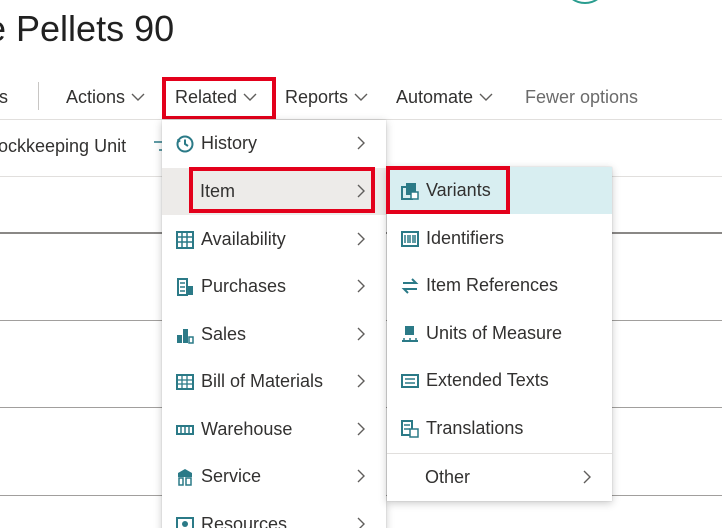  Describe the element at coordinates (87, 28) in the screenshot. I see `page-title: e Pellets 90` at that location.